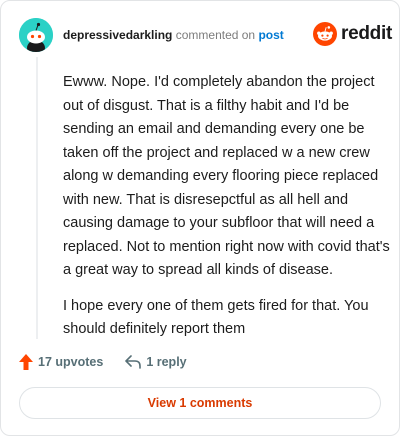 This screenshot has height=436, width=400. I want to click on snoo-avatar-icon, so click(36, 35).